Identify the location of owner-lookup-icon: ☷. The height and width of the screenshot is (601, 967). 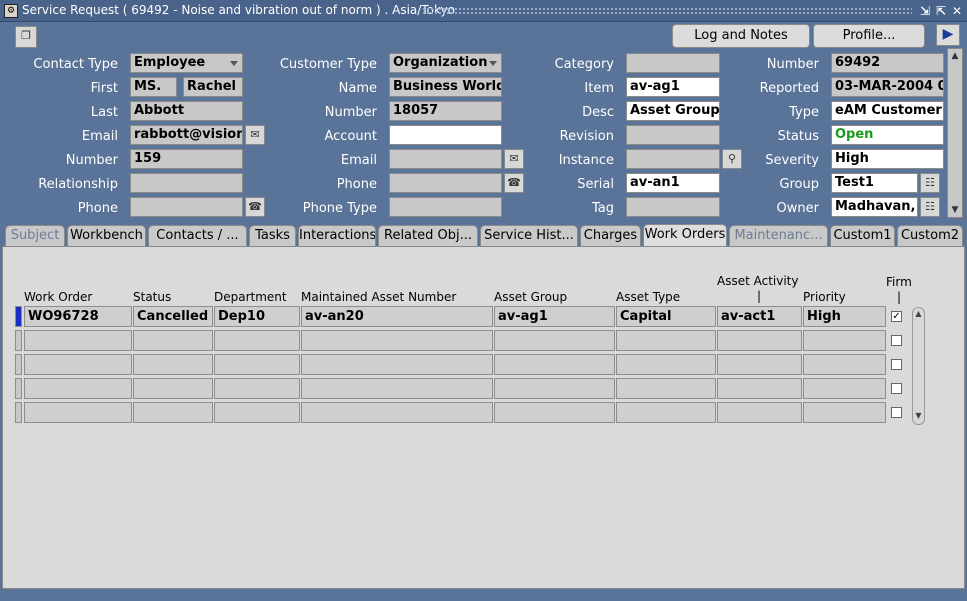
(930, 207).